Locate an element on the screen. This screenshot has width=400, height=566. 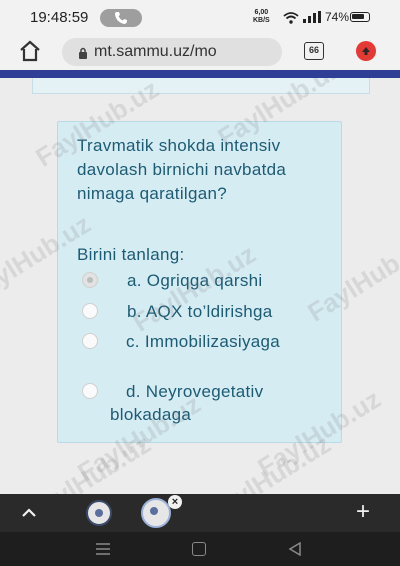
profile-icon is located at coordinates (366, 51).